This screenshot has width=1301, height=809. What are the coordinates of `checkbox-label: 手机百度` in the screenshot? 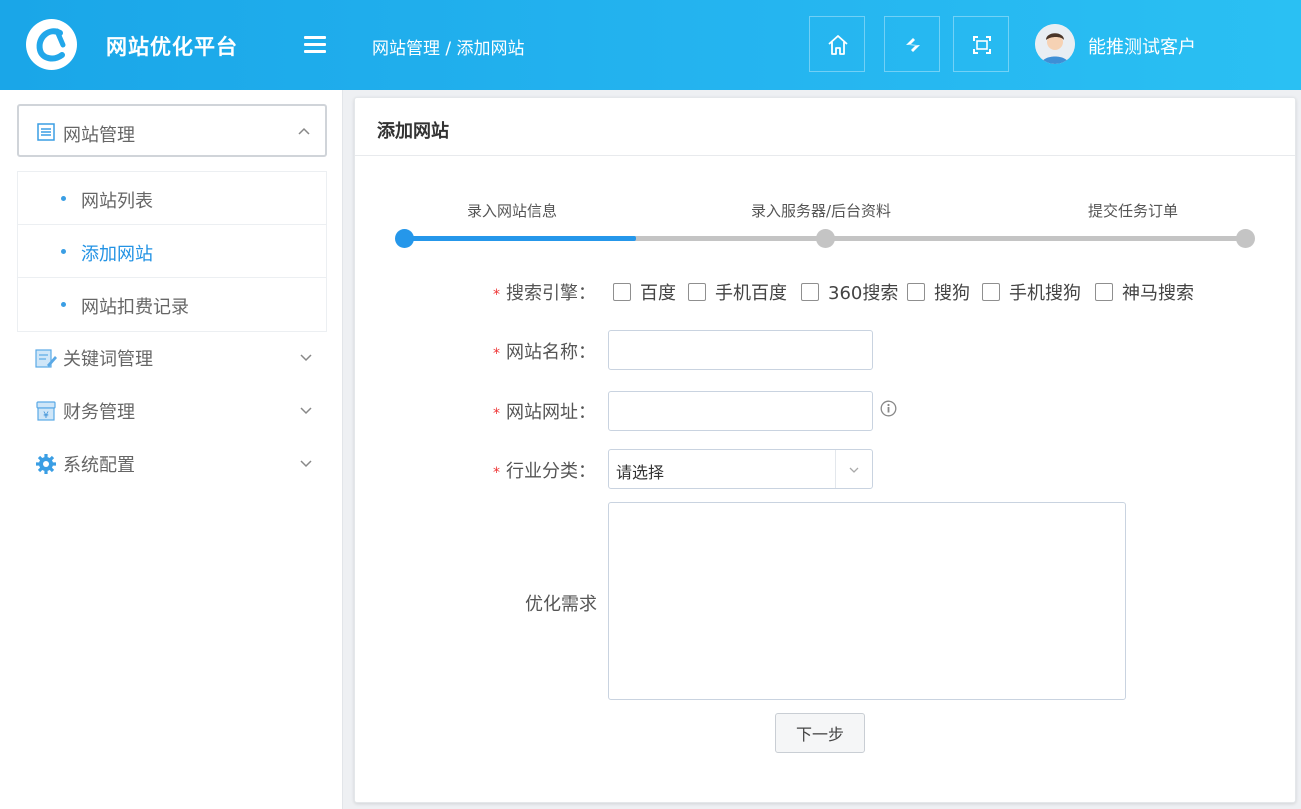 It's located at (751, 293).